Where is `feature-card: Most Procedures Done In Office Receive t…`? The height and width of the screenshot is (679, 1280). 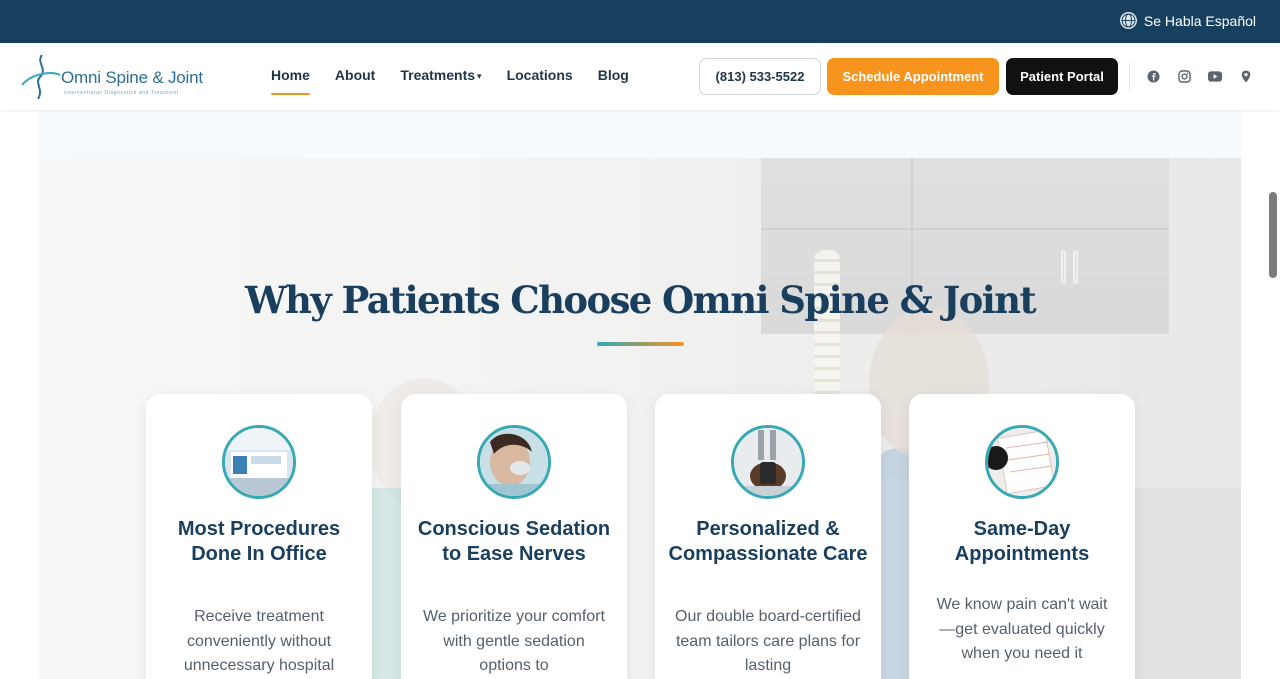
feature-card: Most Procedures Done In Office Receive t… is located at coordinates (259, 536).